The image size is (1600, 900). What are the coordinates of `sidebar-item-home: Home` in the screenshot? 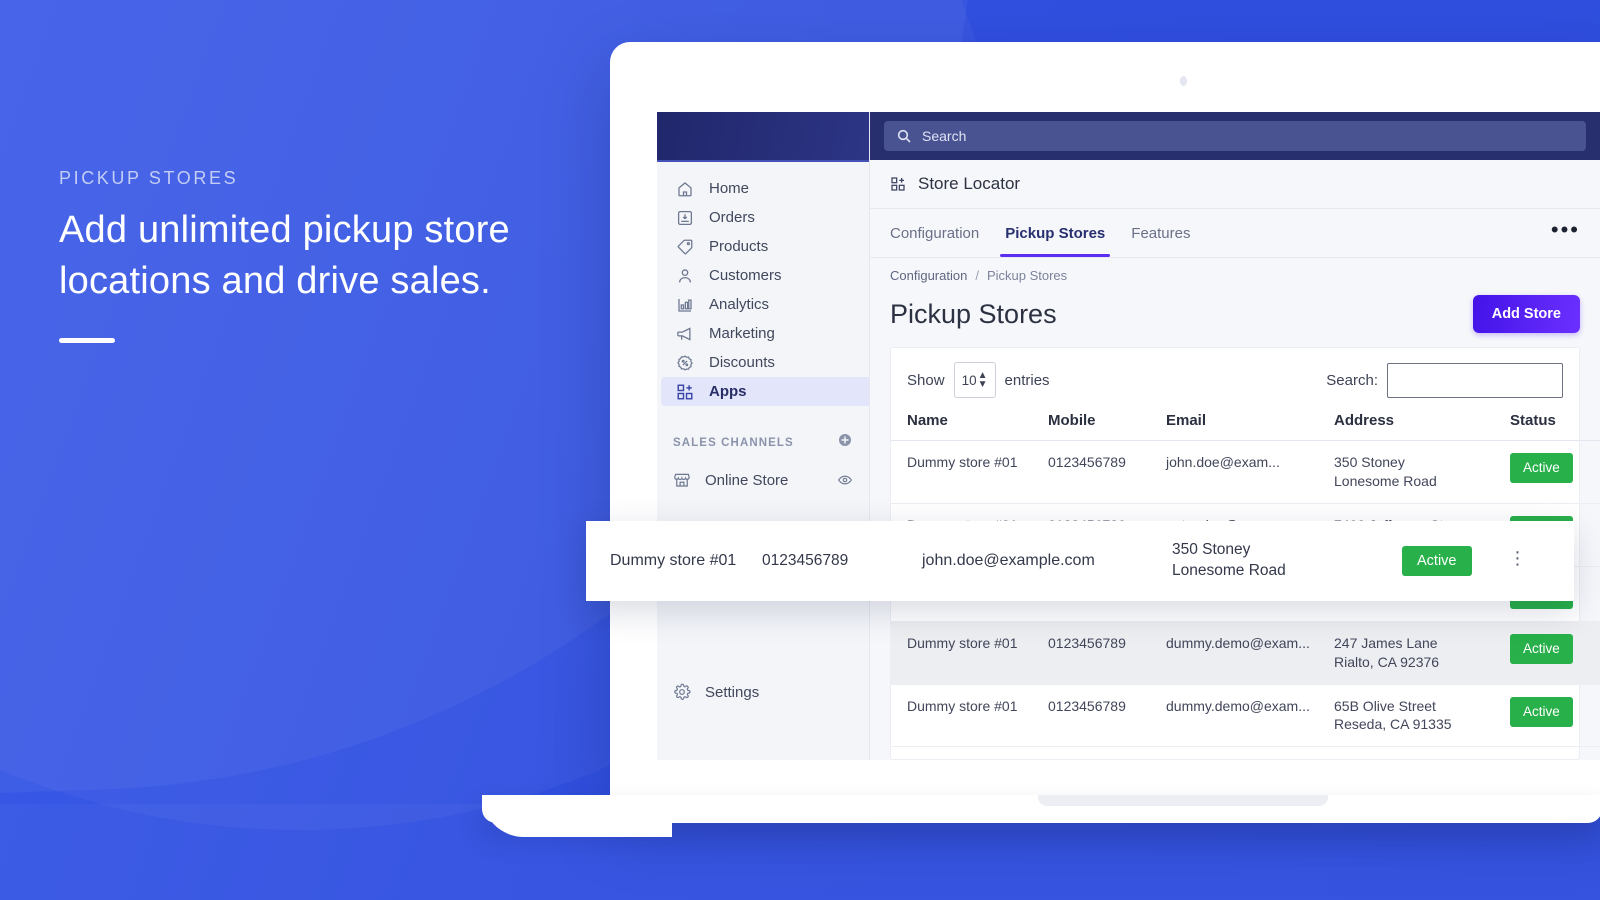 It's located at (765, 188).